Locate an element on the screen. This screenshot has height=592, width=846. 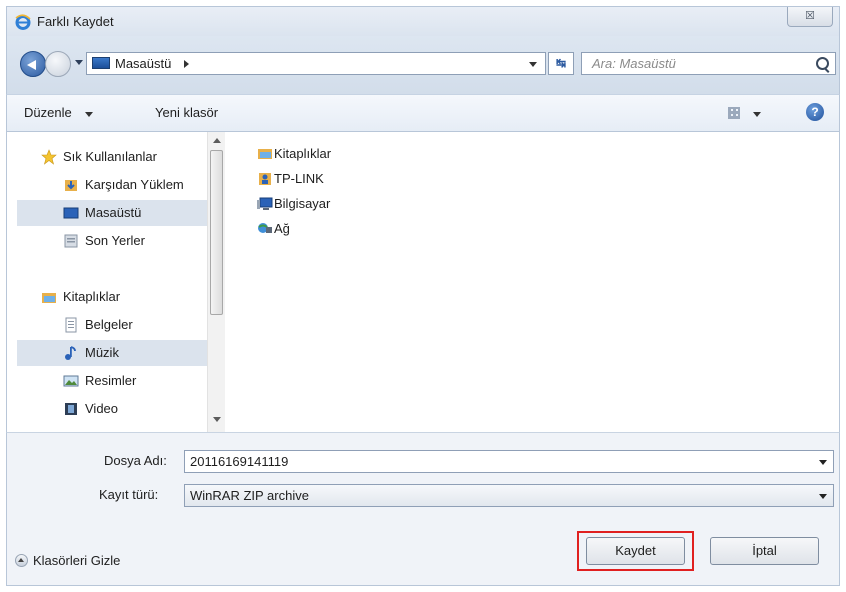
address-history-chevron-icon is located at coordinates (533, 64).